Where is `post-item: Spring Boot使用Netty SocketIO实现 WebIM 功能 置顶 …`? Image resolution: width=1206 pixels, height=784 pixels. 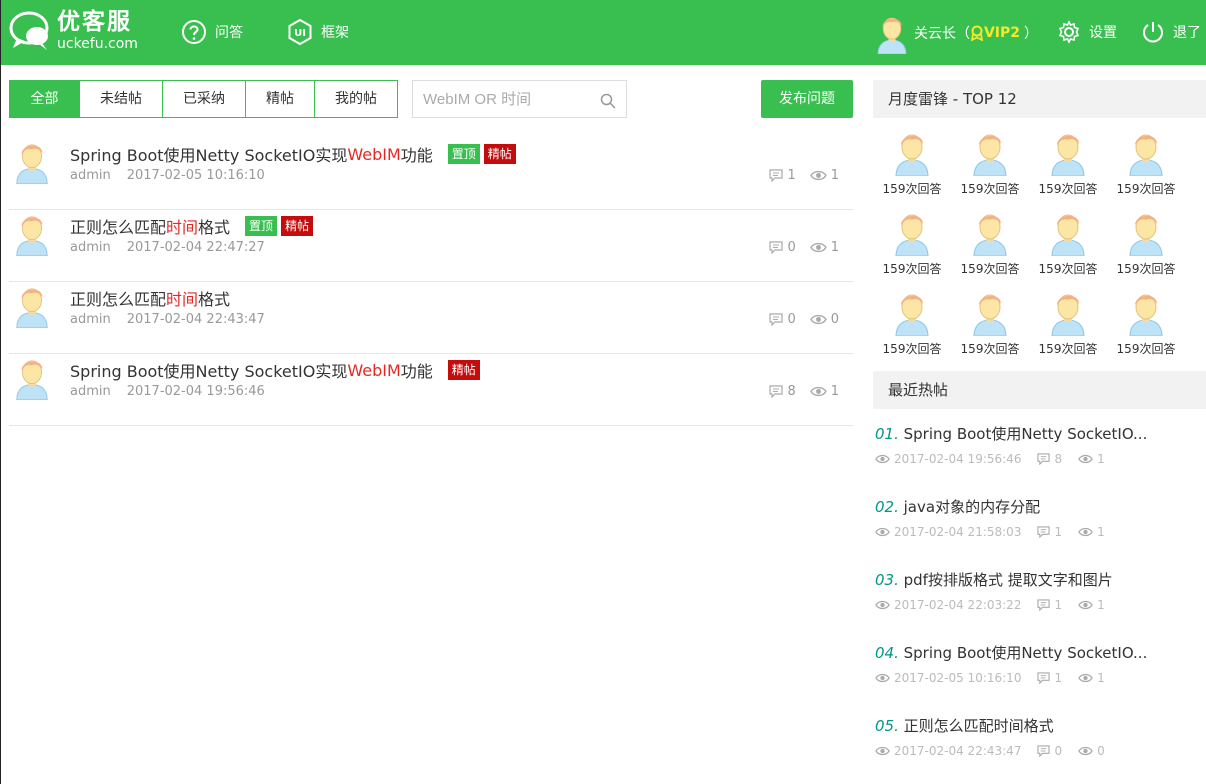 post-item: Spring Boot使用Netty SocketIO实现 WebIM 功能 置顶 … is located at coordinates (431, 174).